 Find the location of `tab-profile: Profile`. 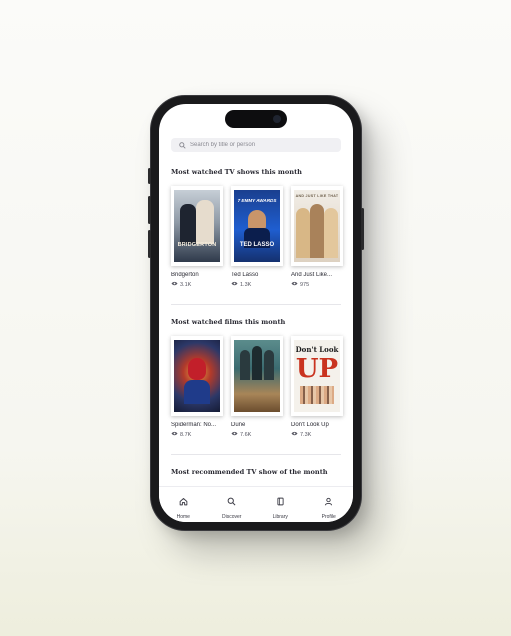

tab-profile: Profile is located at coordinates (329, 506).